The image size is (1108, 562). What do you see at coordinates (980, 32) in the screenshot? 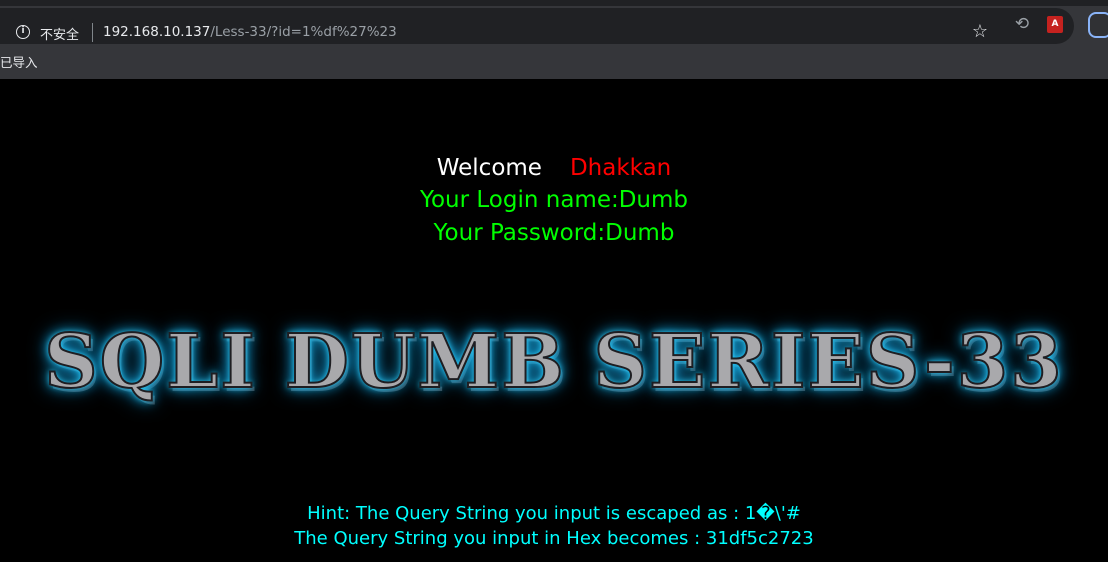
I see `star-icon: ☆` at bounding box center [980, 32].